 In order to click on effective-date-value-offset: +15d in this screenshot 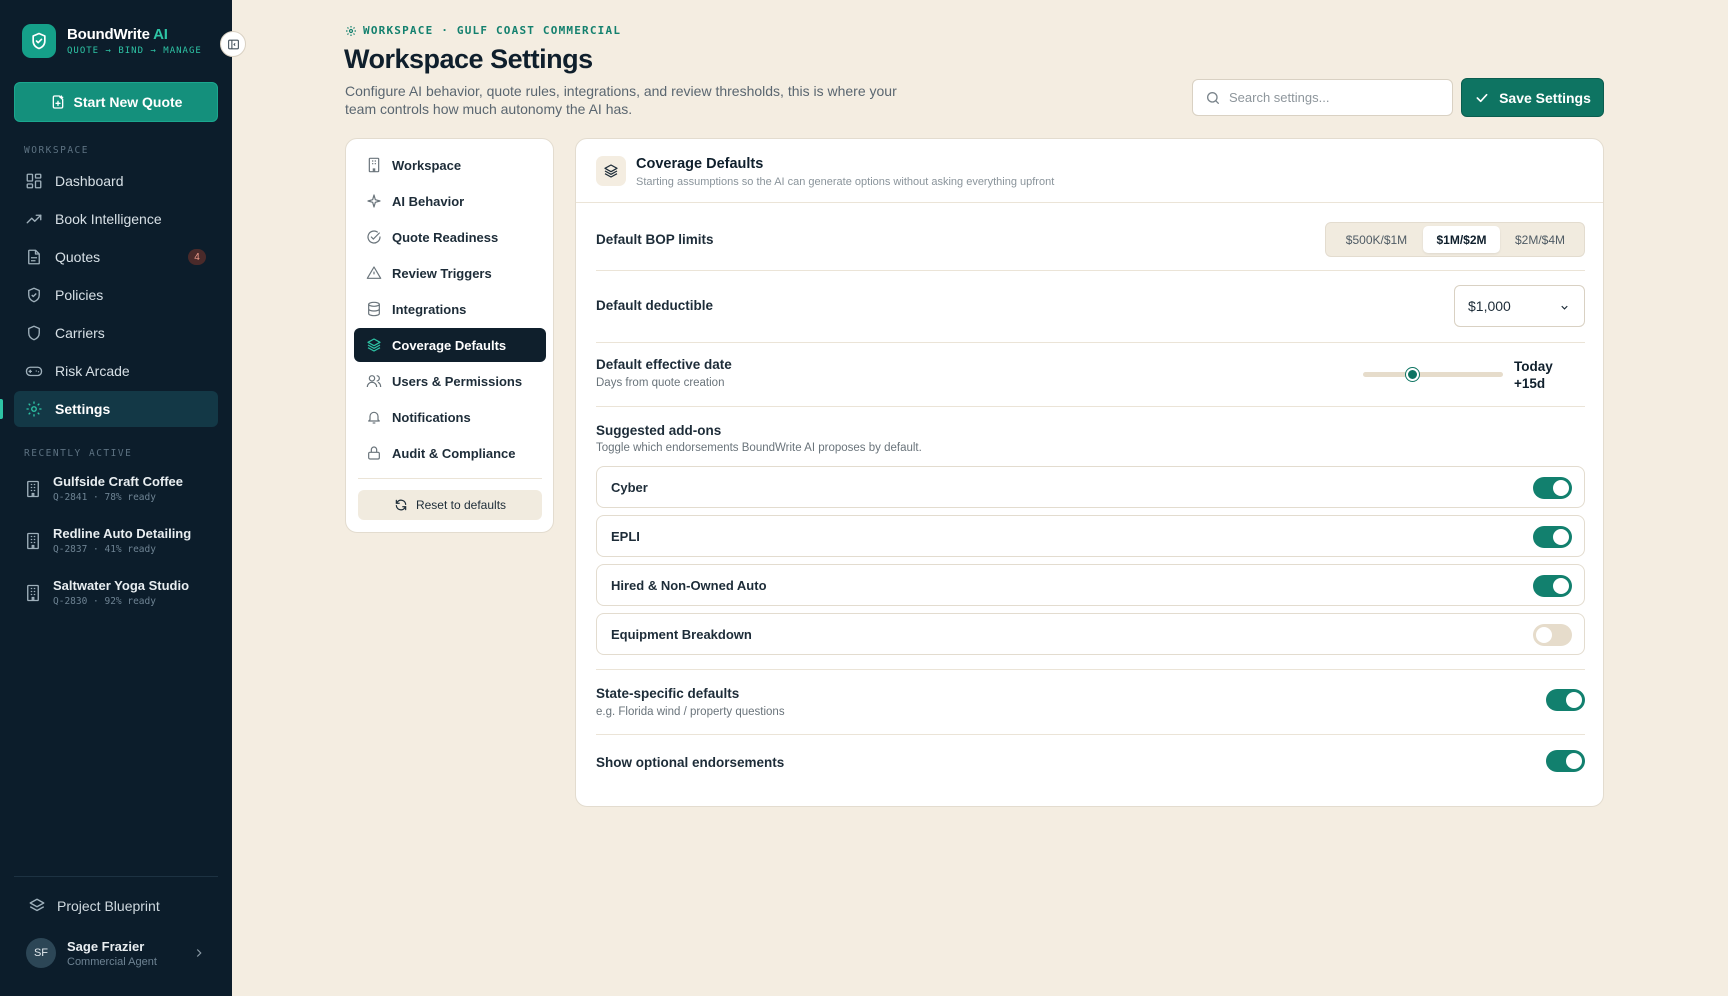, I will do `click(1530, 383)`.